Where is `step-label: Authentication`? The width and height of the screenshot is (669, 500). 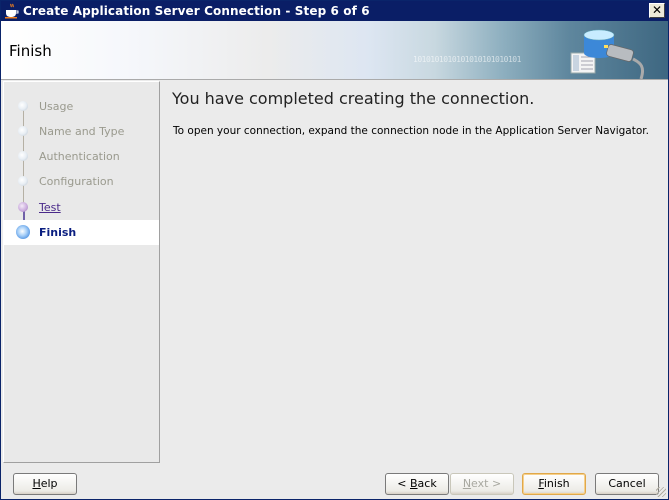
step-label: Authentication is located at coordinates (79, 156).